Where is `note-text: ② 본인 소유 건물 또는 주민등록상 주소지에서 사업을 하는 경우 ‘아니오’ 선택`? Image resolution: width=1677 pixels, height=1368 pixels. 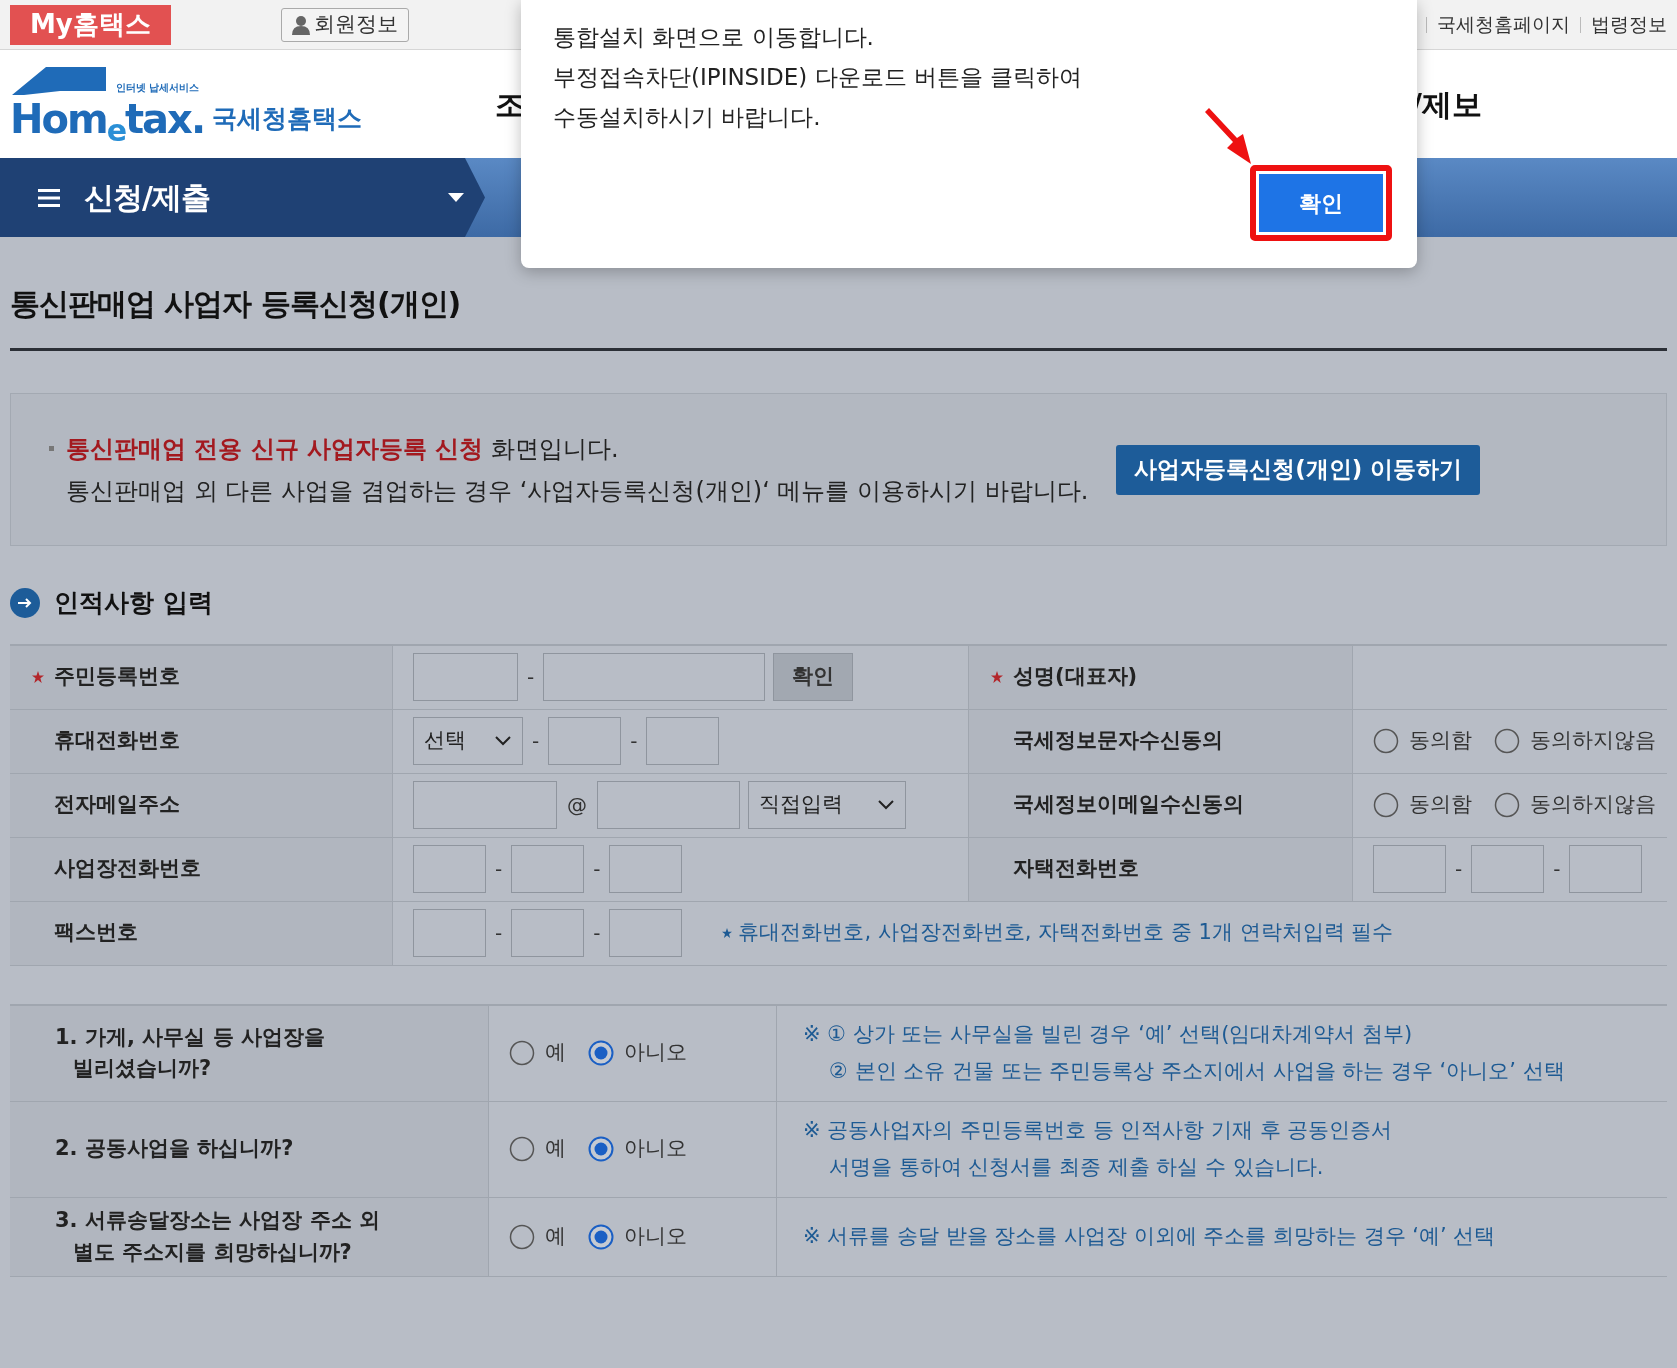
note-text: ② 본인 소유 건물 또는 주민등록상 주소지에서 사업을 하는 경우 ‘아니오’ 선택 is located at coordinates (1197, 1071).